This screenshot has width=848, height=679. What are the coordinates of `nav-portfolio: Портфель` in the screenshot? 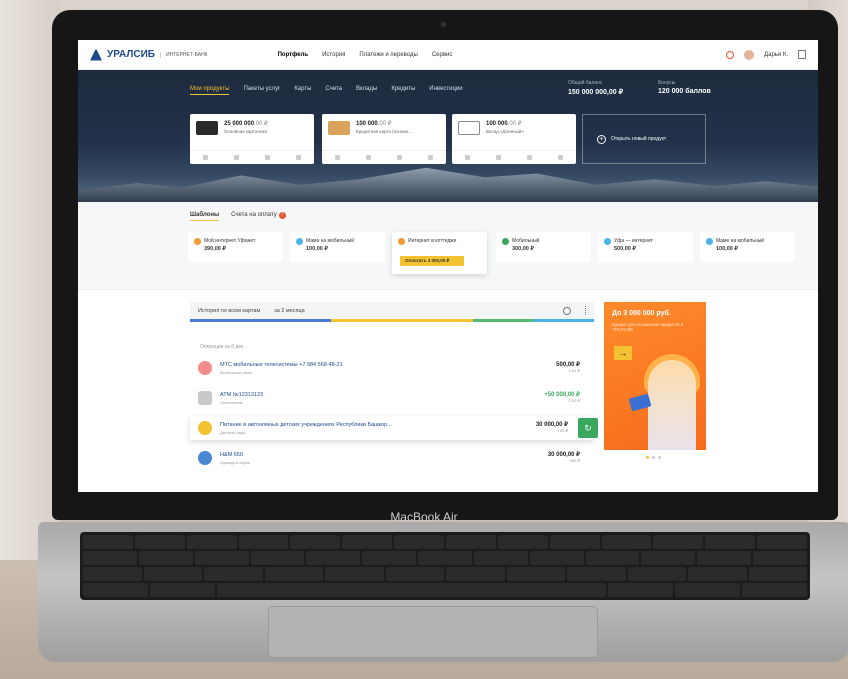 It's located at (293, 55).